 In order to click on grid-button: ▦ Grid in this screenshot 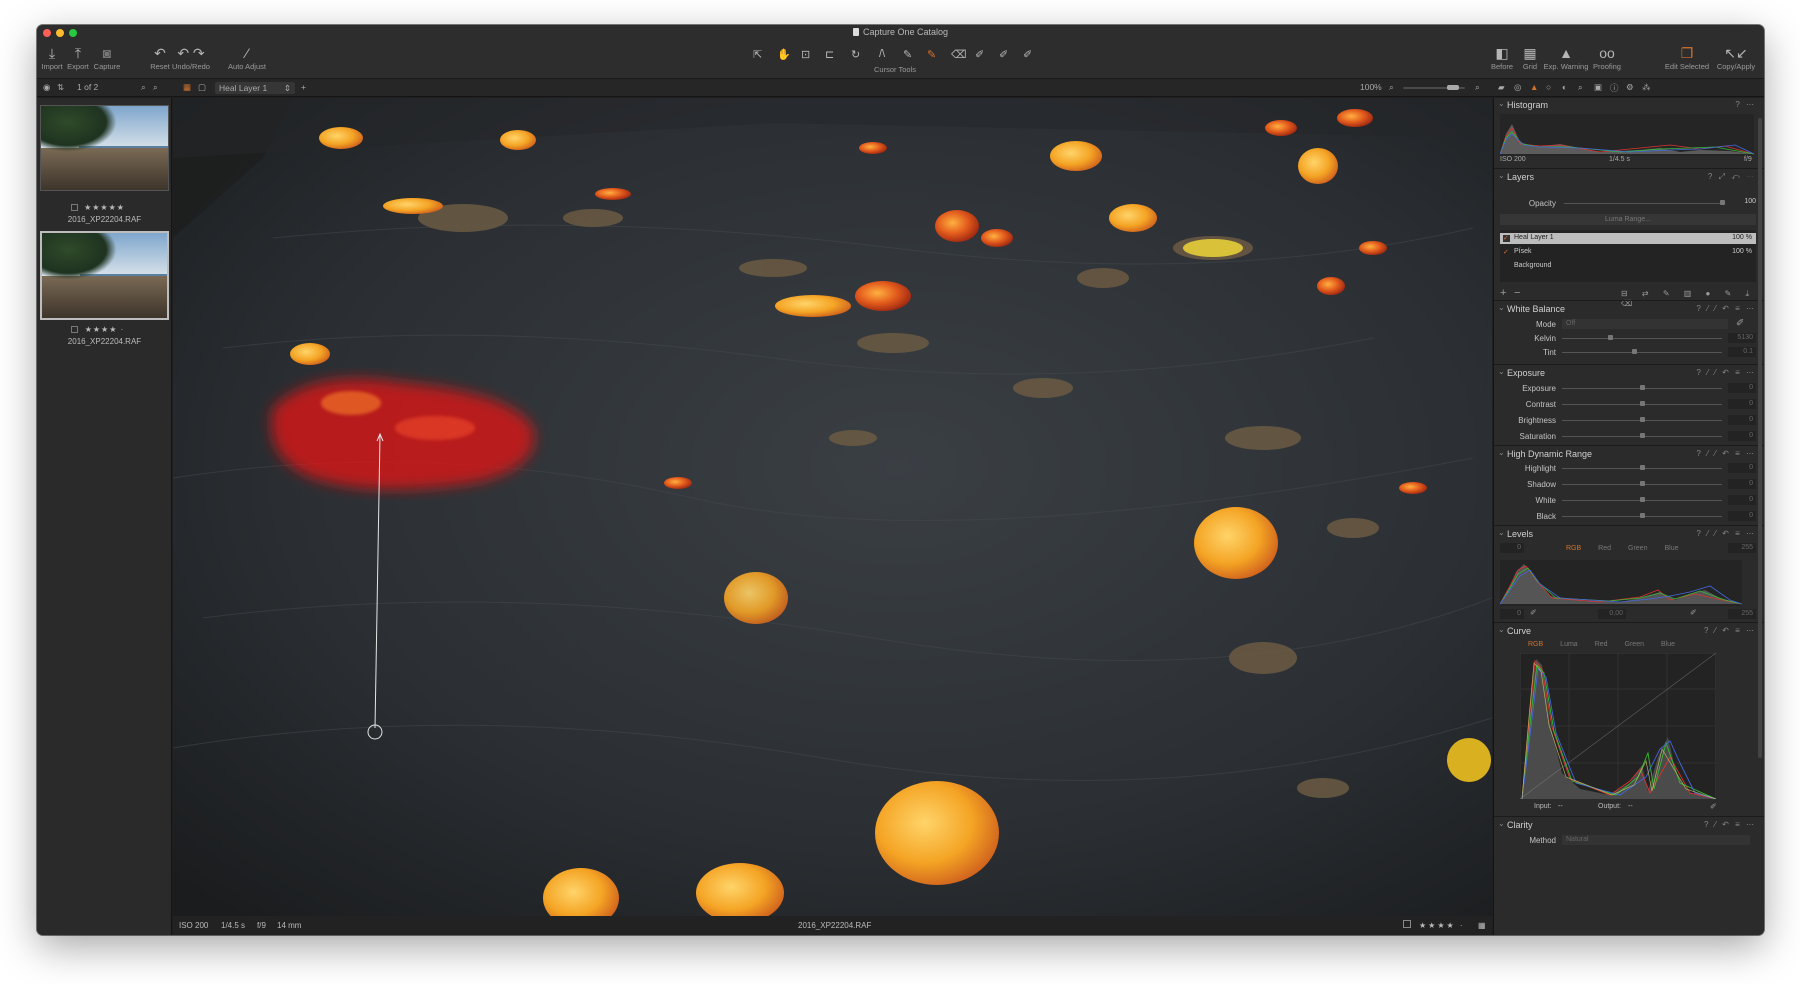, I will do `click(1530, 57)`.